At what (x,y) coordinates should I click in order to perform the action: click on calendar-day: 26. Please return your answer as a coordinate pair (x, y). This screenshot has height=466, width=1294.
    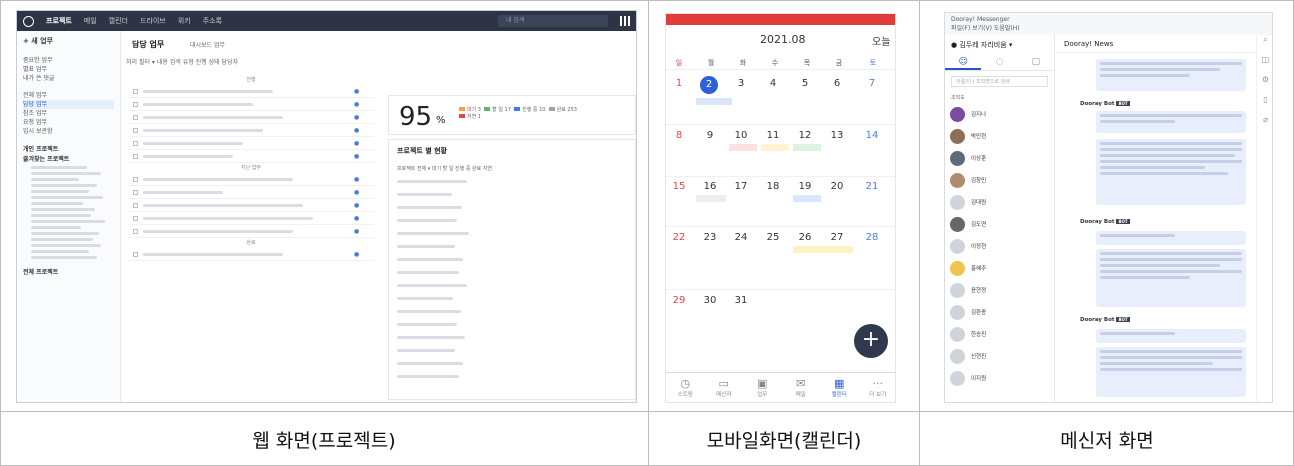
    Looking at the image, I should click on (805, 237).